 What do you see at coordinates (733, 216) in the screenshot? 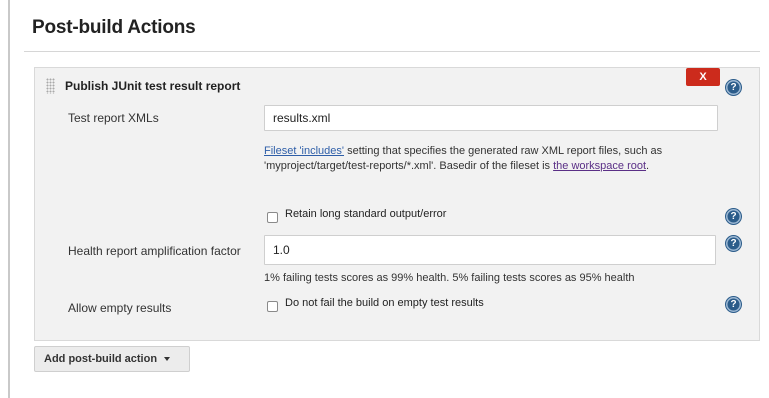
I see `retain-output-help-icon: ?` at bounding box center [733, 216].